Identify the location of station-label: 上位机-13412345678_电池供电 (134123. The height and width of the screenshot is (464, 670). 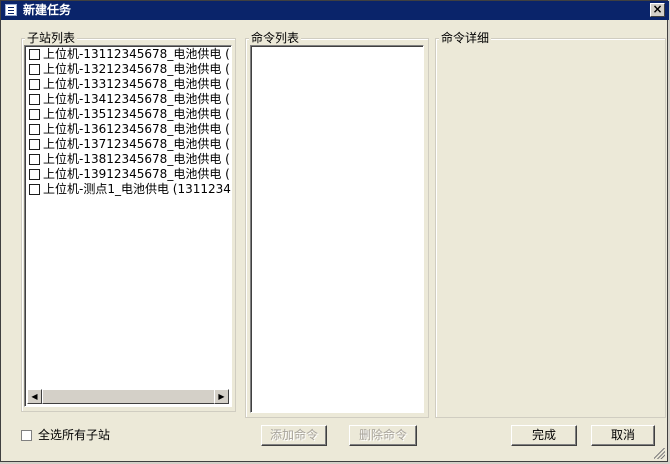
(137, 99).